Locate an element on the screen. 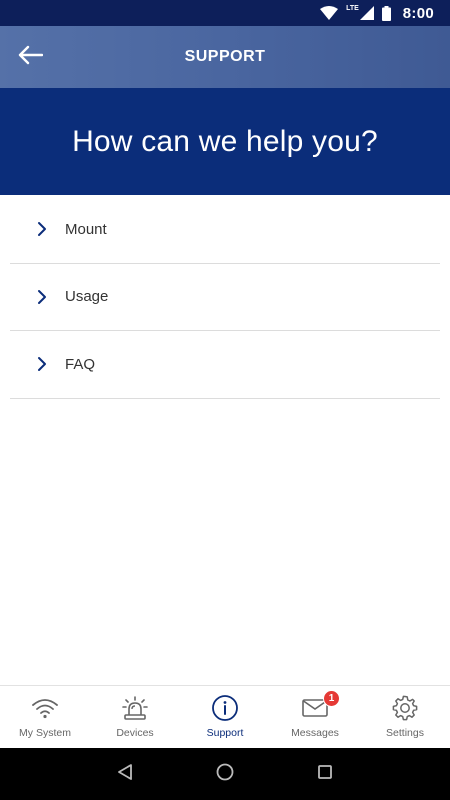 The image size is (450, 800). hero-heading: How can we help you? is located at coordinates (225, 141).